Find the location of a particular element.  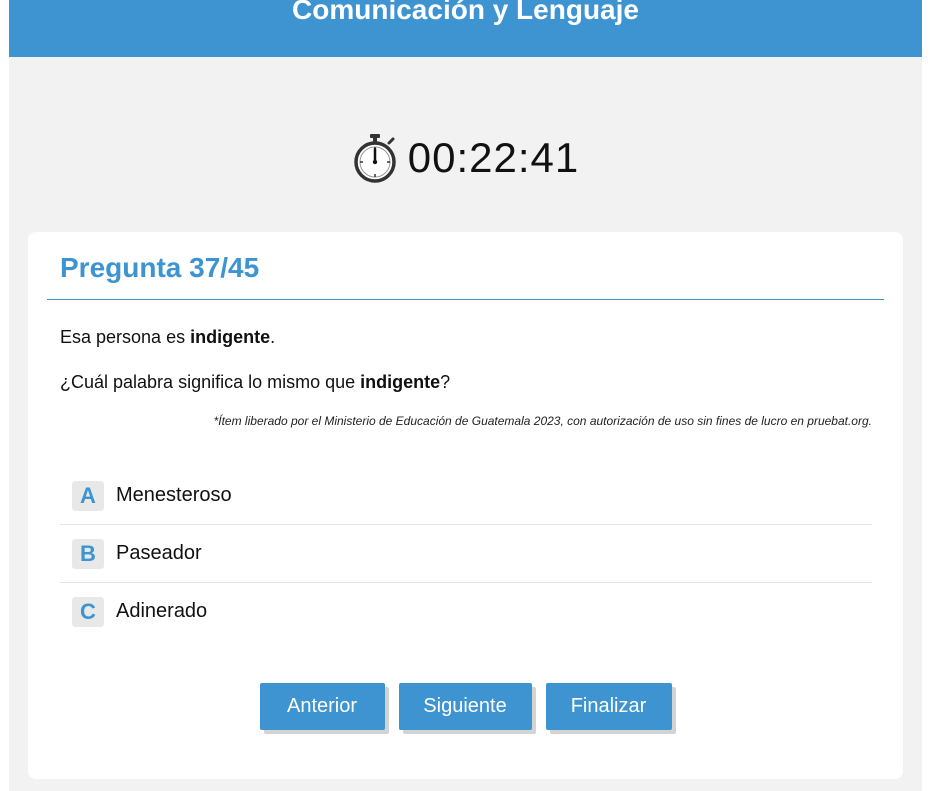

question-sentence: Esa persona es indigente. is located at coordinates (167, 337).